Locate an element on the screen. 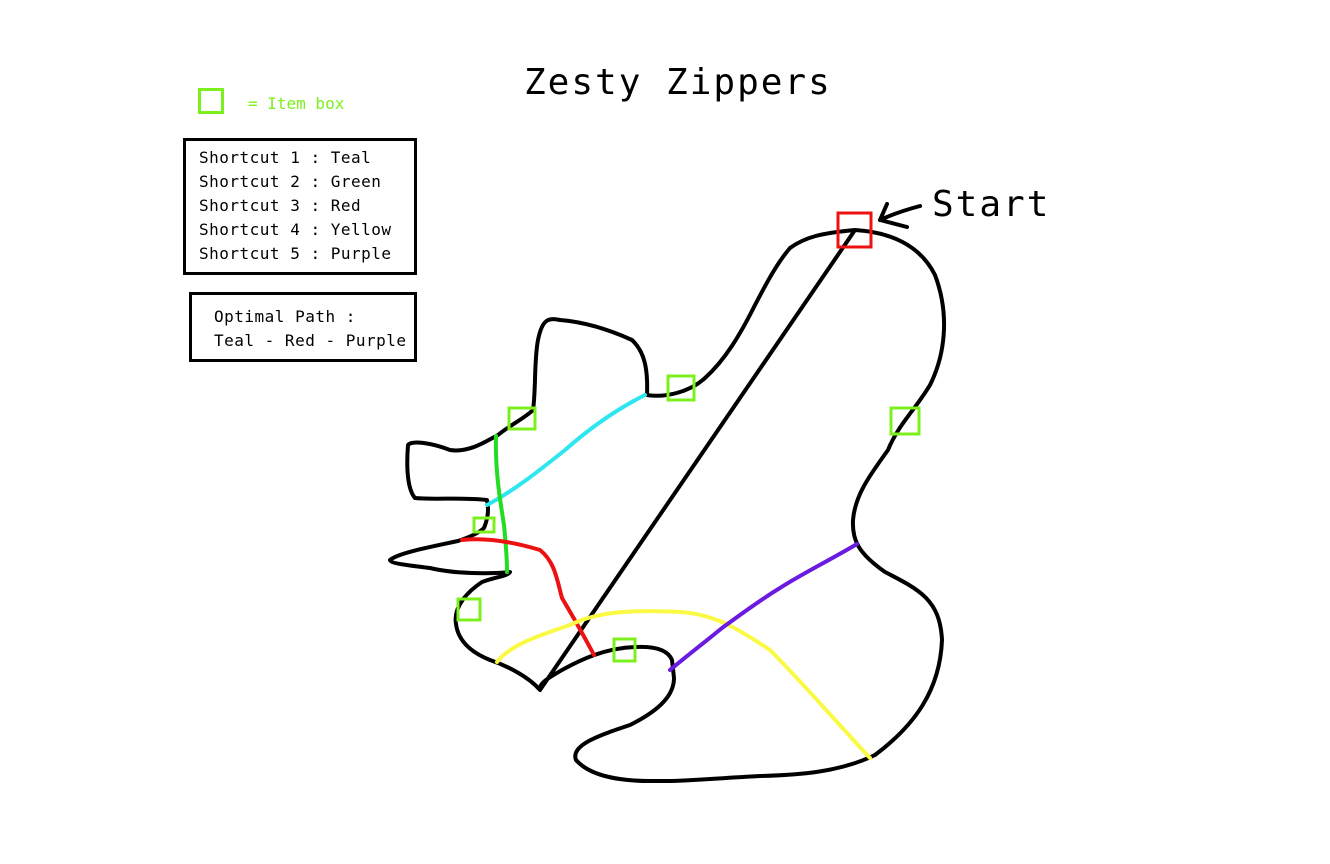  shortcut-purple is located at coordinates (763, 607).